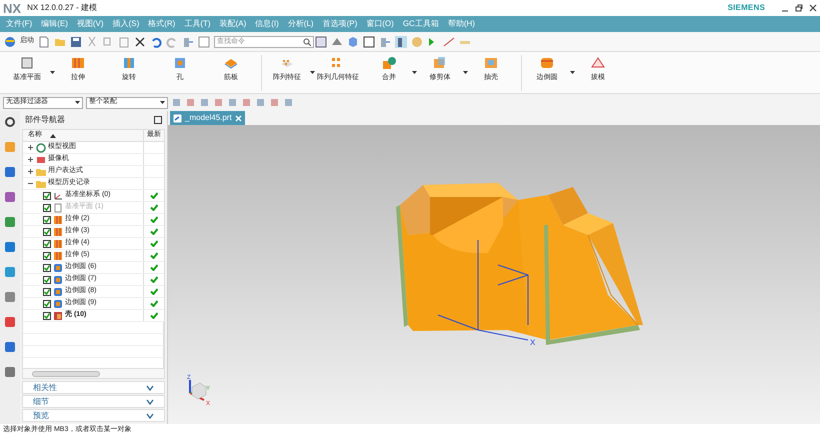  I want to click on undo-icon, so click(156, 42).